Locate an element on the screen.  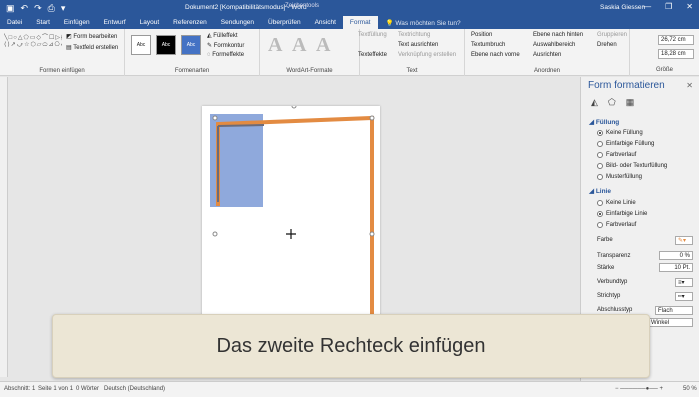
status-section: Abschnitt: 1 is located at coordinates (19, 389).